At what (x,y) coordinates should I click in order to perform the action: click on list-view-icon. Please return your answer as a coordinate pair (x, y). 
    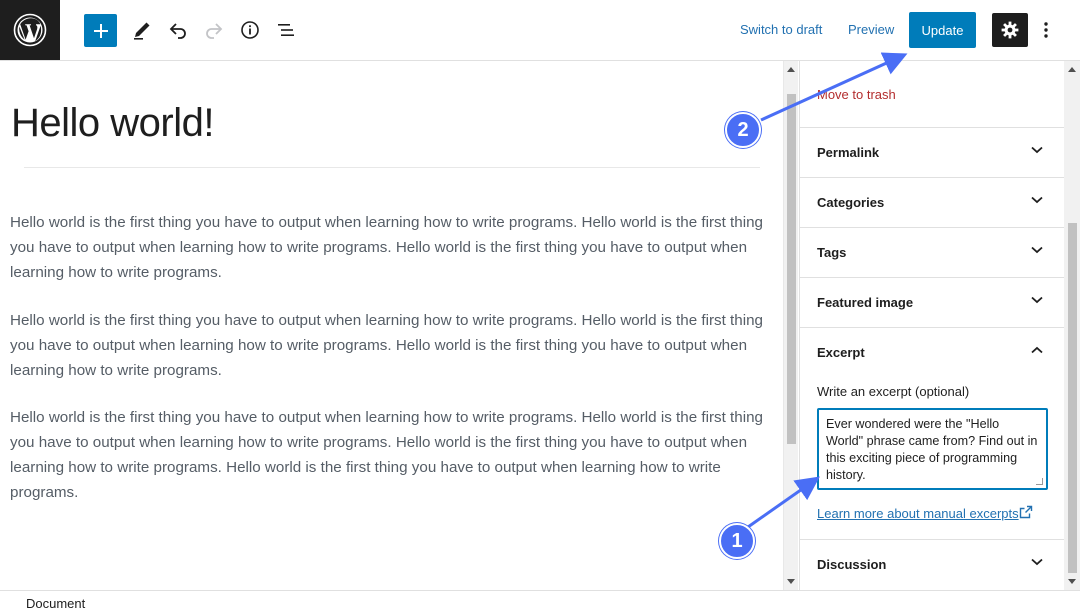
    Looking at the image, I should click on (286, 30).